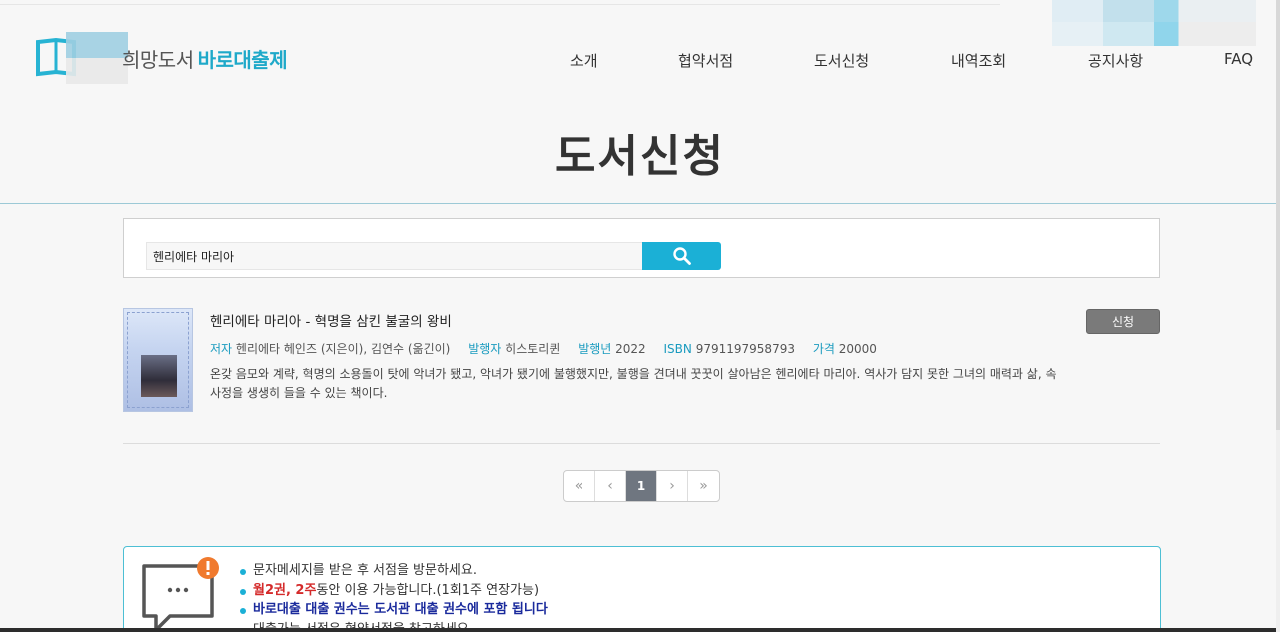 Image resolution: width=1280 pixels, height=632 pixels. I want to click on logo-text-brand: 바로대출제, so click(242, 60).